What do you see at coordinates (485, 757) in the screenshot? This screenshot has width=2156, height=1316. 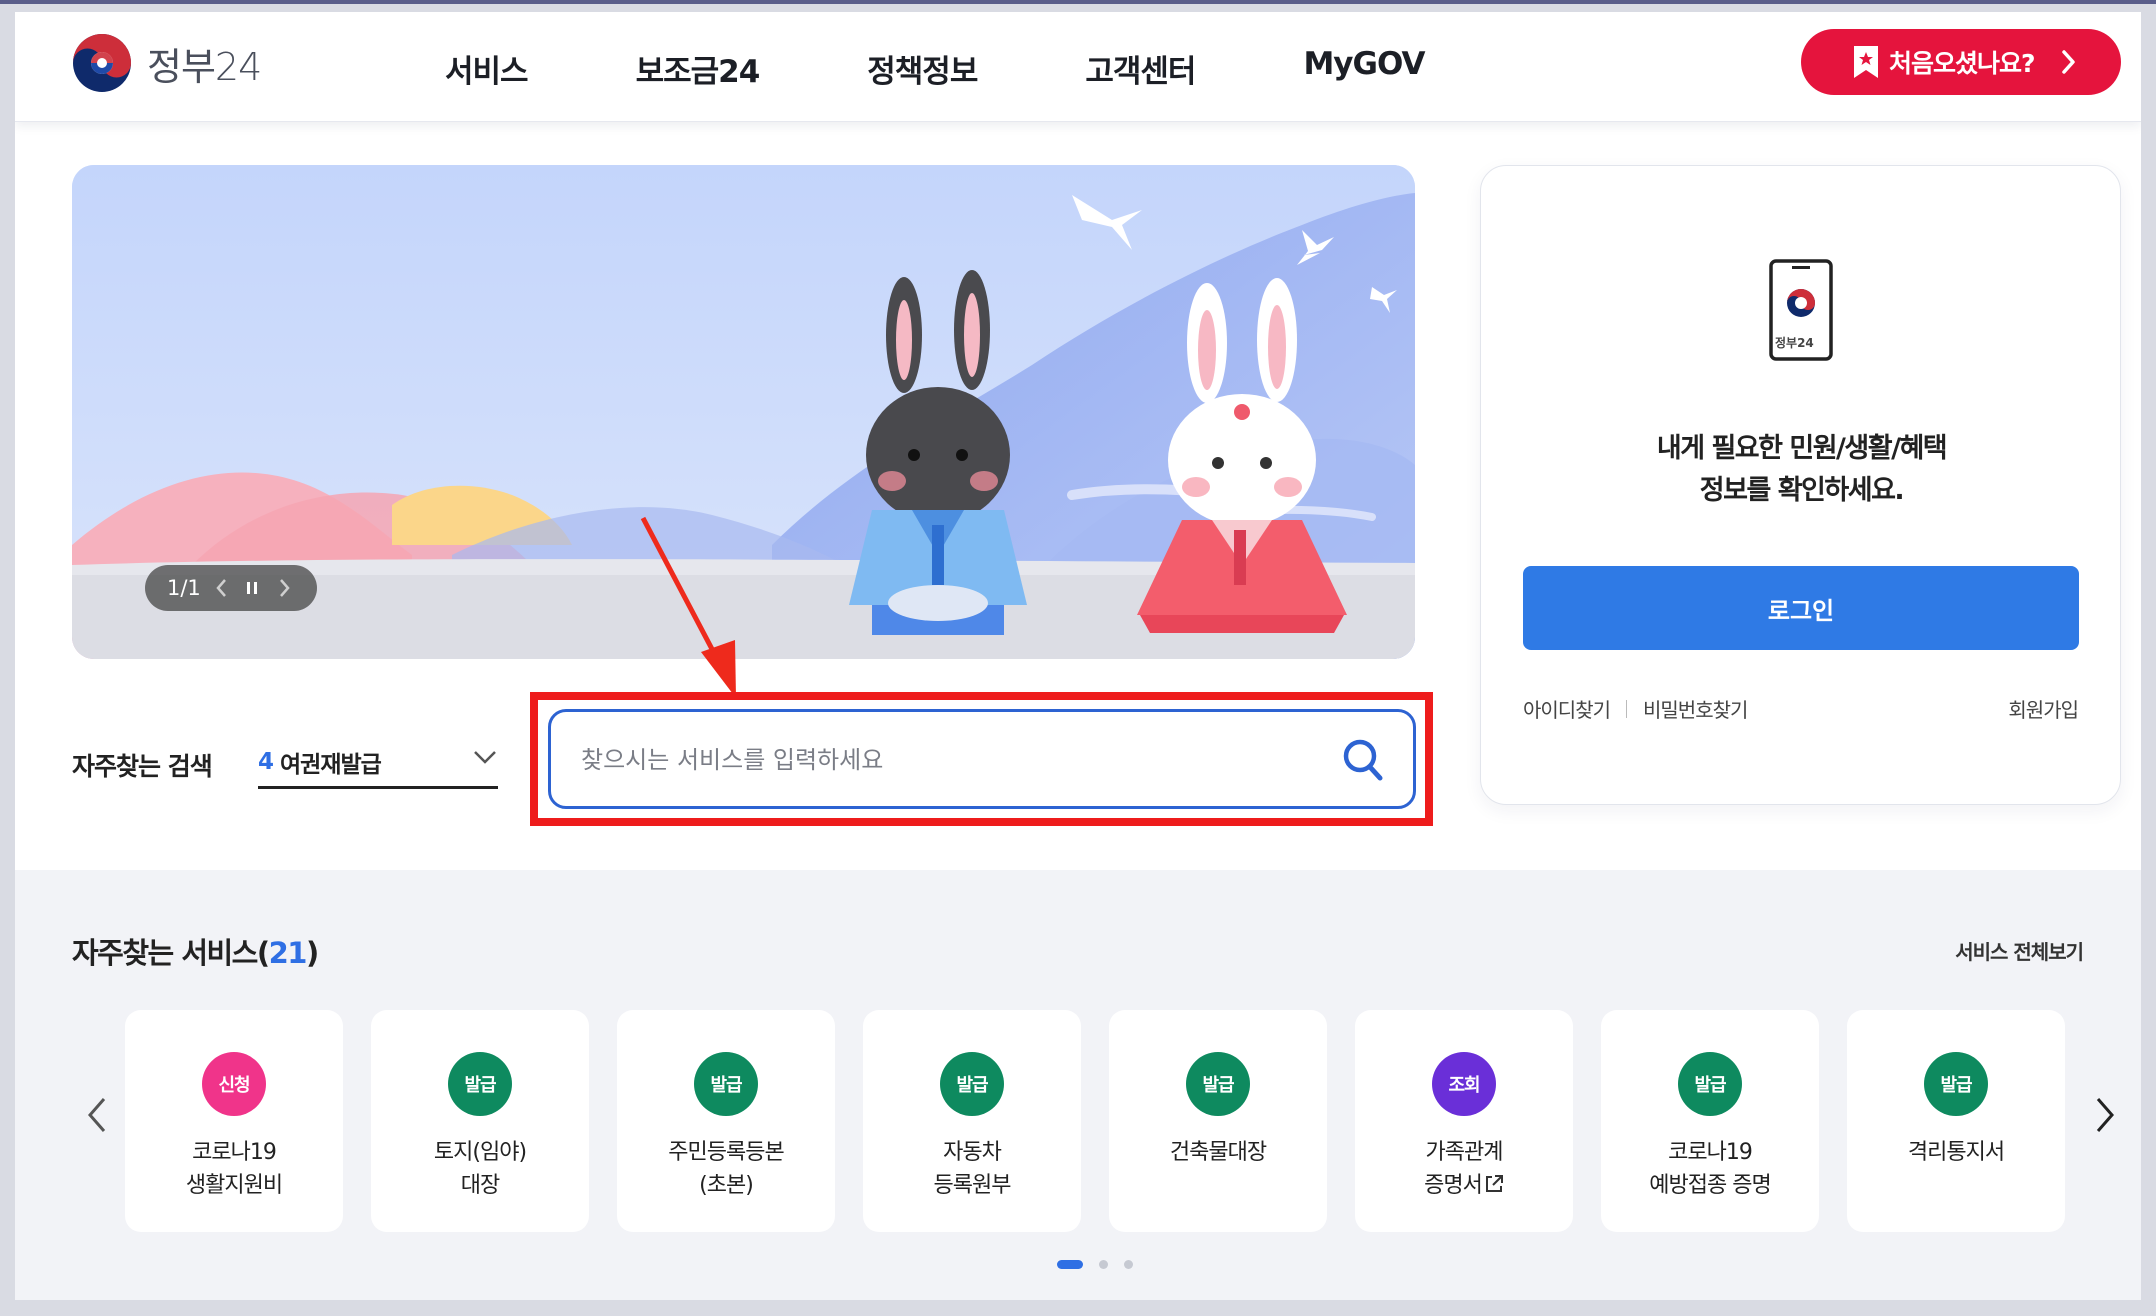 I see `chevron-down-icon` at bounding box center [485, 757].